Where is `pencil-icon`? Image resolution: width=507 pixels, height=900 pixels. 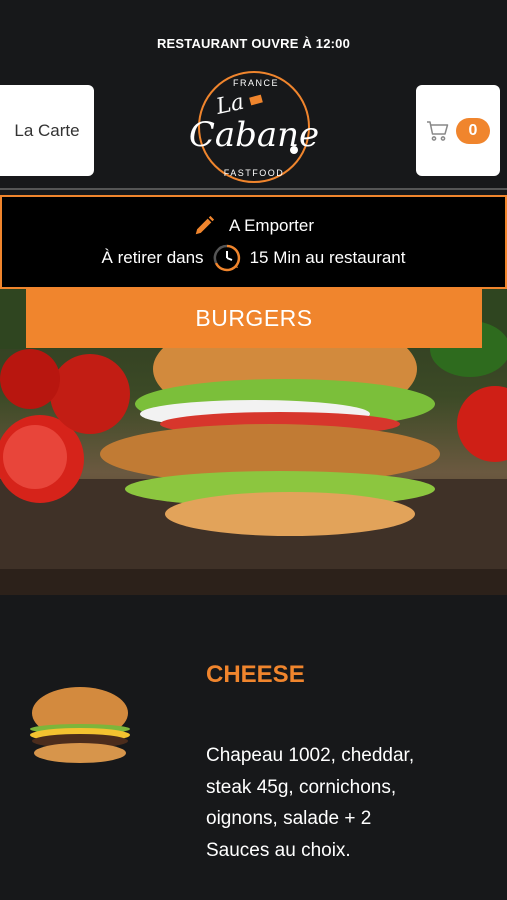 pencil-icon is located at coordinates (205, 225).